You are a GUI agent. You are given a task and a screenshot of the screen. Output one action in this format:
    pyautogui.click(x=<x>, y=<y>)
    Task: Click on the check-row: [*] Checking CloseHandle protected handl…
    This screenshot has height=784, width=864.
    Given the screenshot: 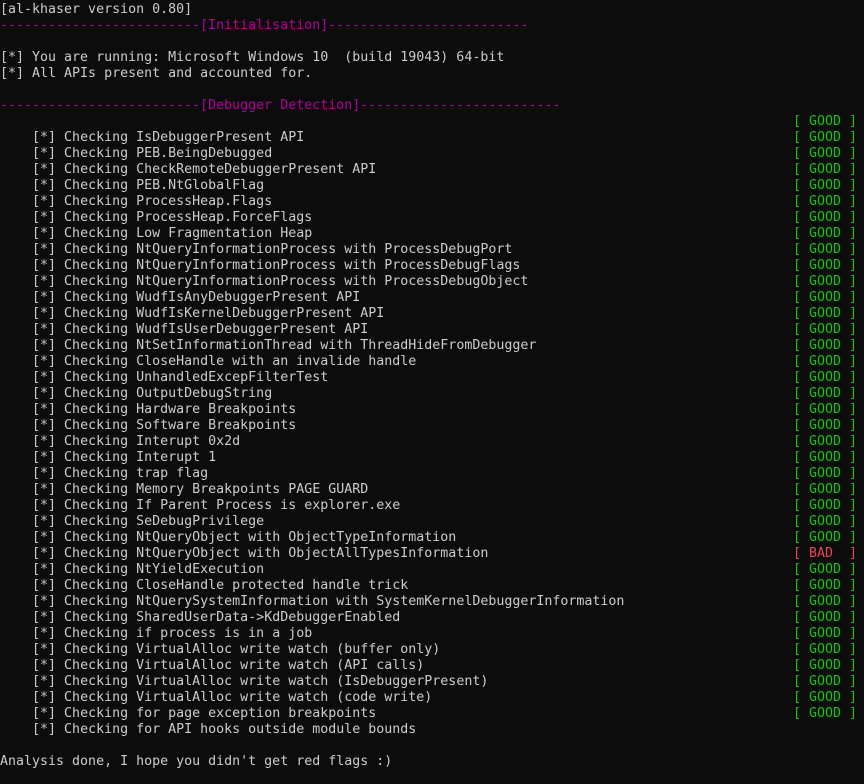 What is the action you would take?
    pyautogui.click(x=432, y=577)
    